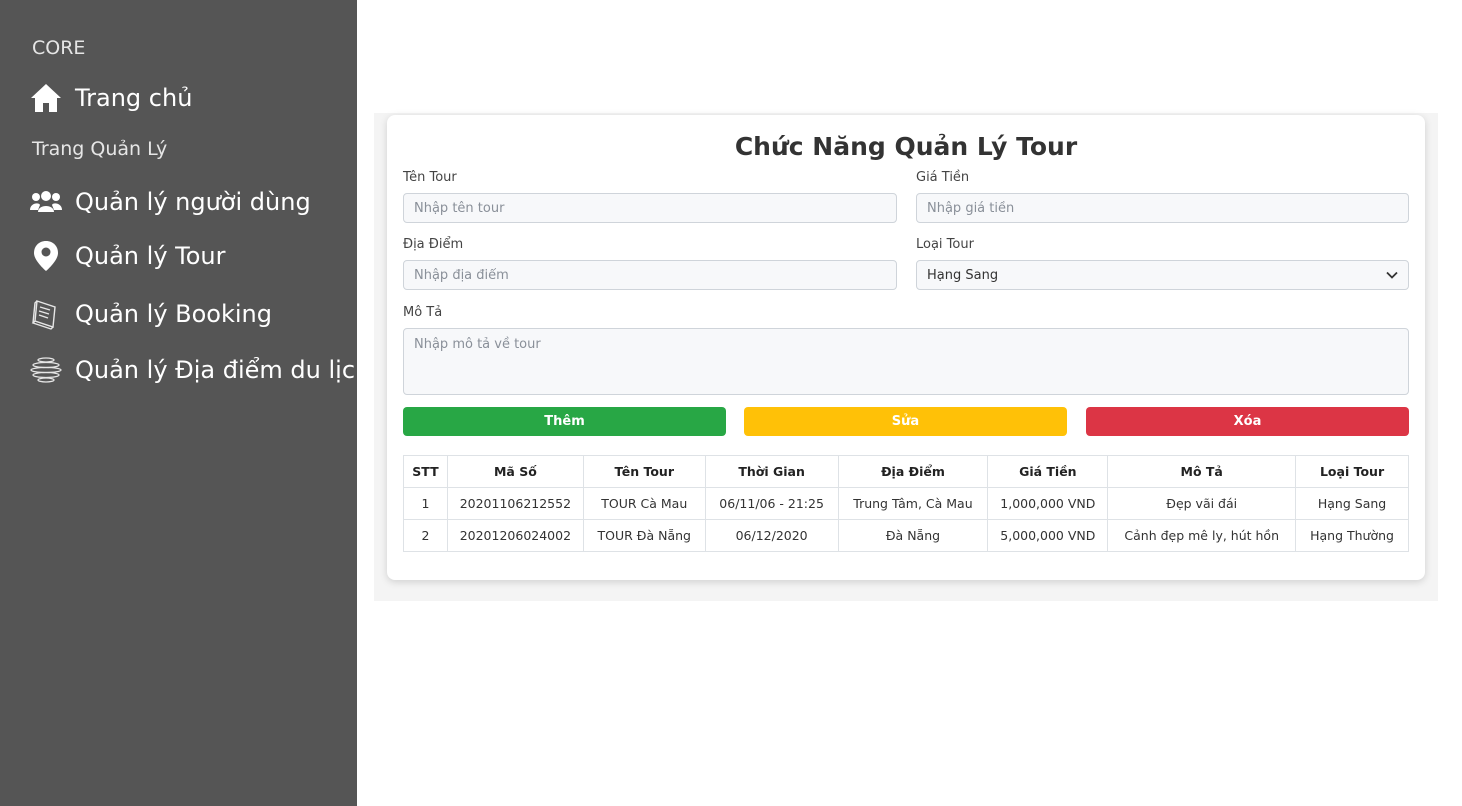  Describe the element at coordinates (1392, 275) in the screenshot. I see `chevron-down-icon` at that location.